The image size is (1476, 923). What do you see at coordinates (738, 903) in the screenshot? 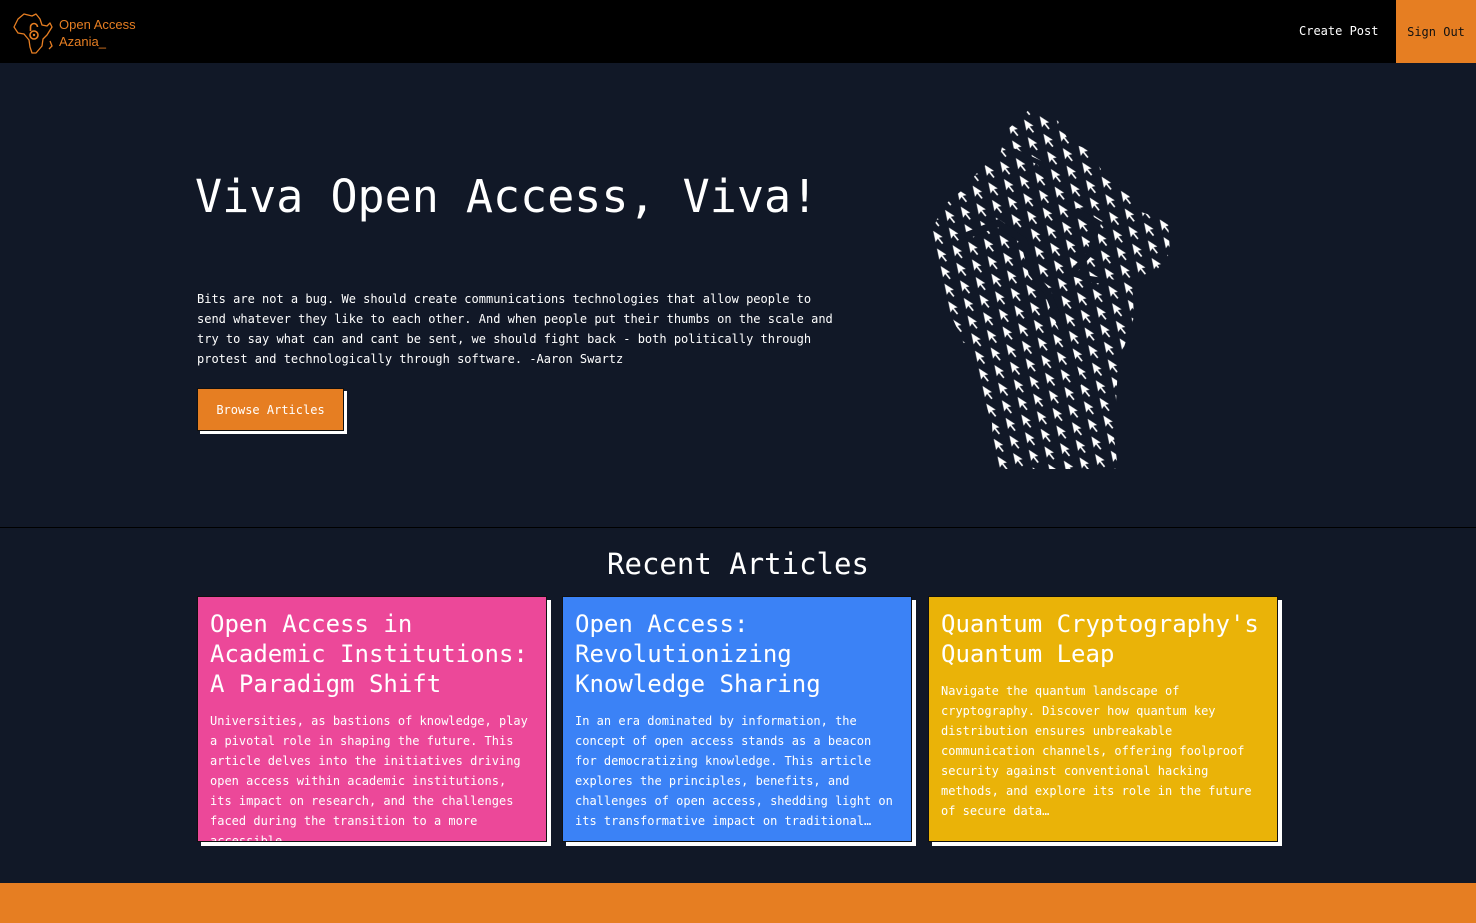
I see `footer-bar` at bounding box center [738, 903].